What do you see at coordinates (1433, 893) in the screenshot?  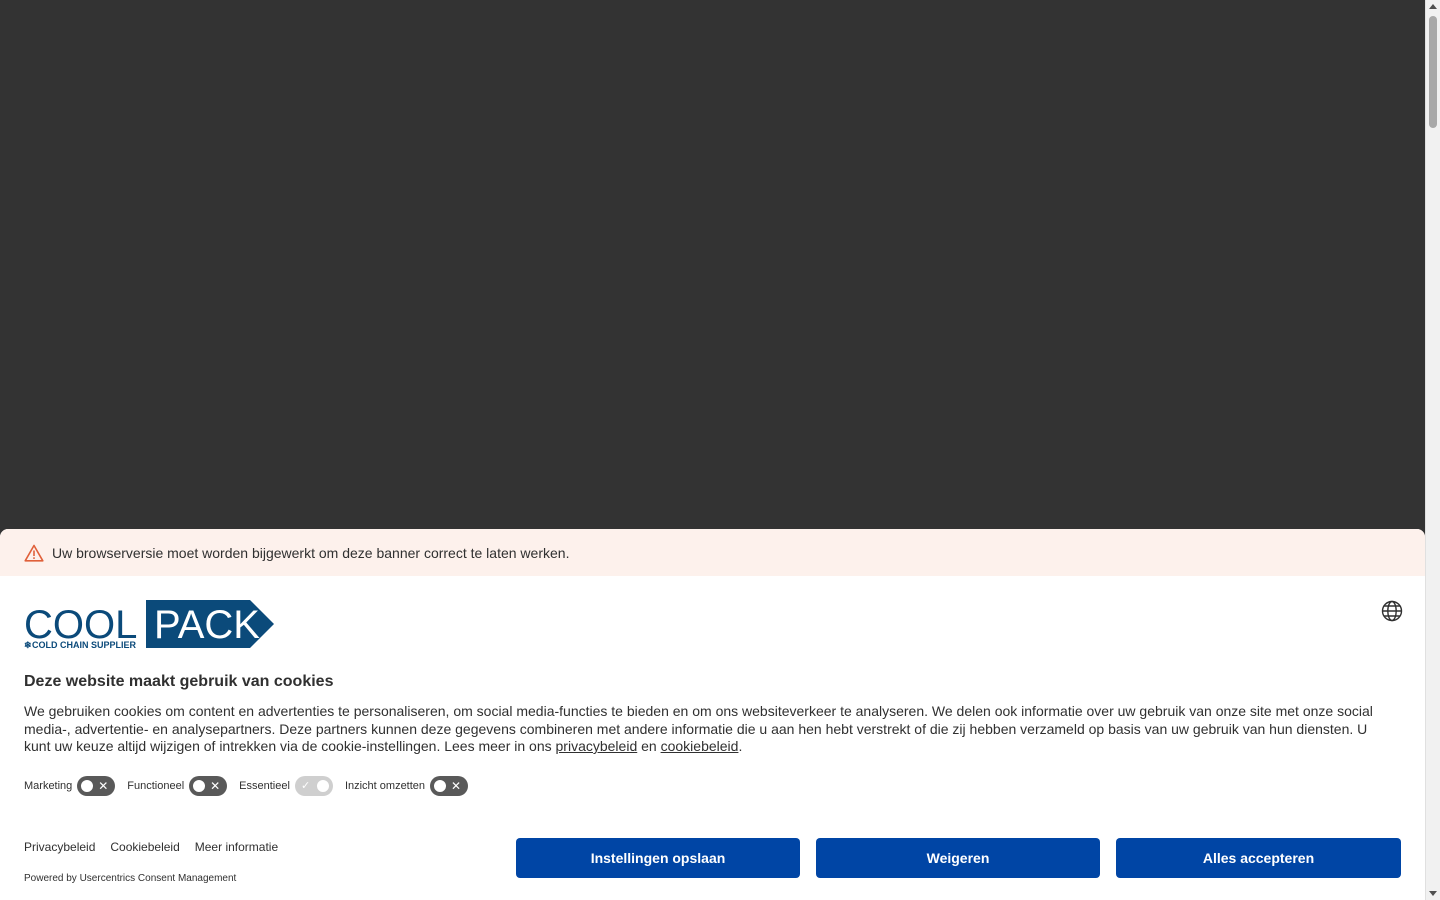 I see `scroll-down-arrow-icon` at bounding box center [1433, 893].